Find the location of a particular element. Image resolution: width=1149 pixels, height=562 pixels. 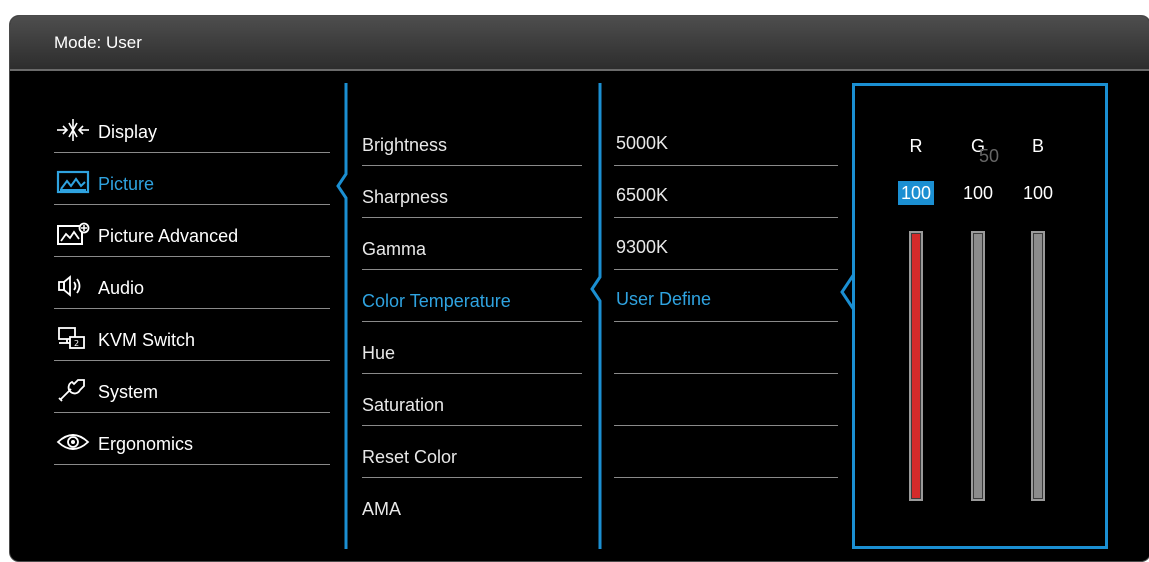

channel-label-r: R is located at coordinates (916, 146).